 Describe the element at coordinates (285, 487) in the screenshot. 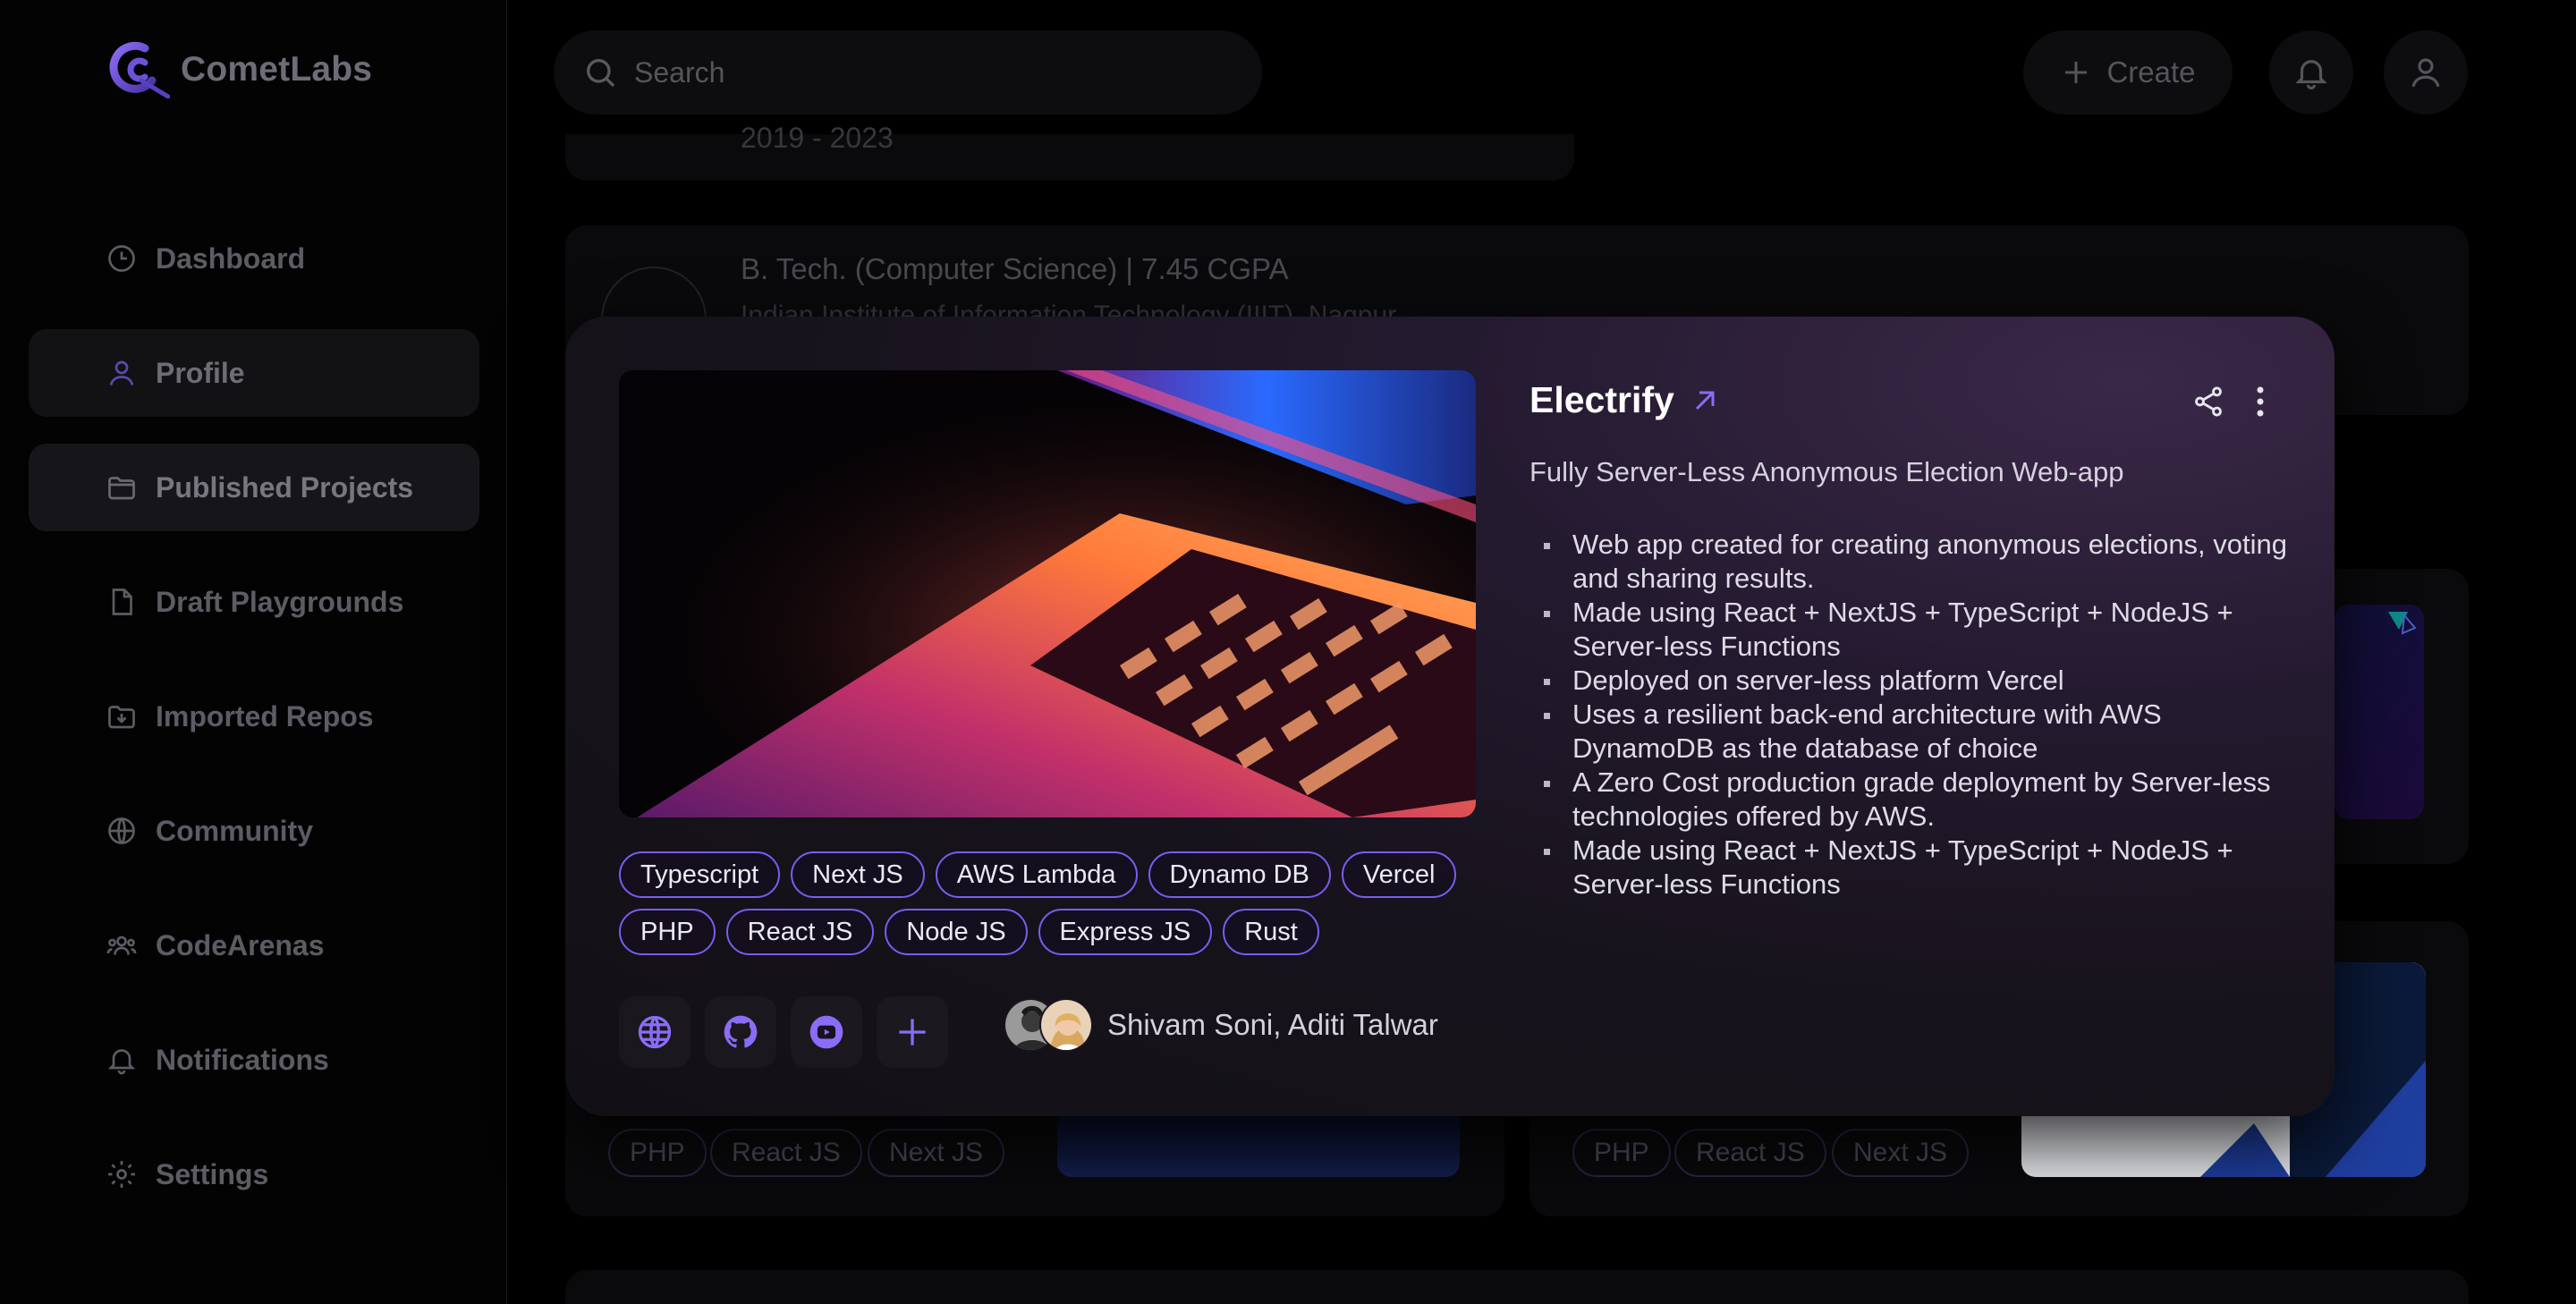

I see `sidebar-item-label: Published Projects` at that location.